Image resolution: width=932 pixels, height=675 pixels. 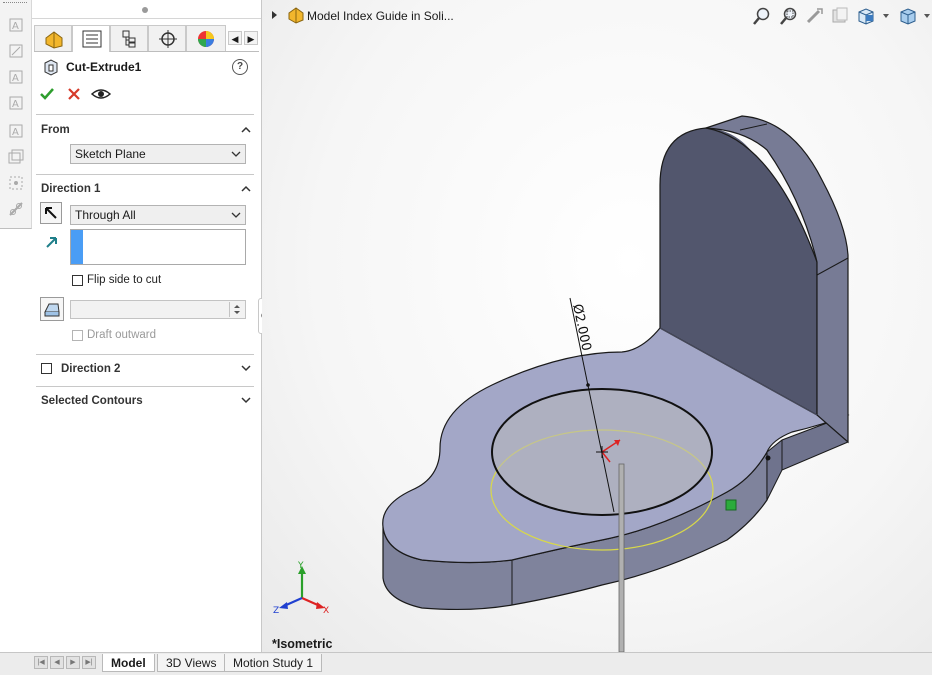 I want to click on tab-property-manager, so click(x=91, y=38).